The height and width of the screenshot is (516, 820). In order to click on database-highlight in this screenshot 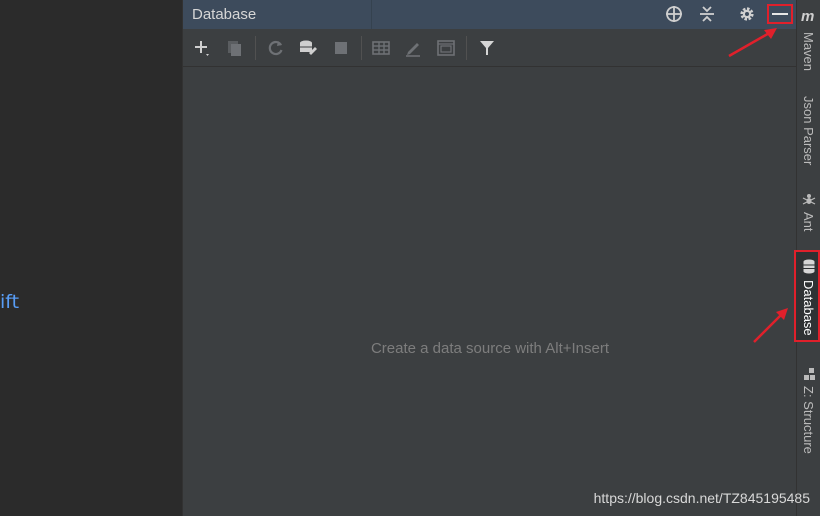, I will do `click(807, 296)`.